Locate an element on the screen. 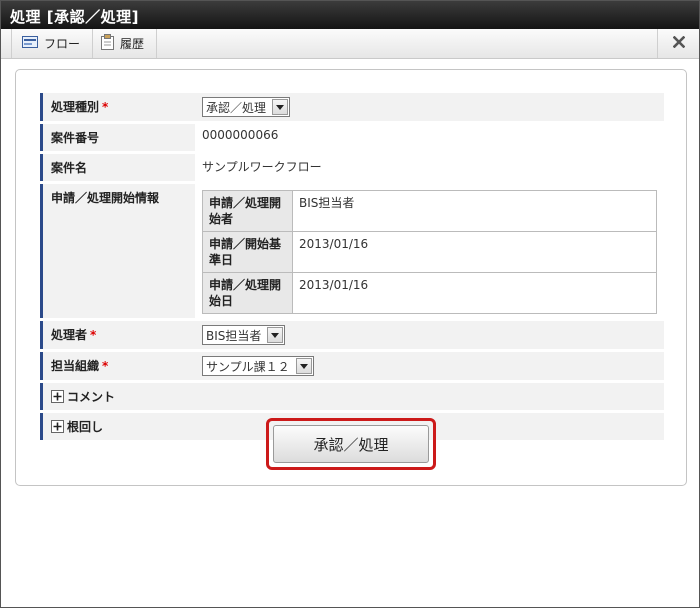 The height and width of the screenshot is (608, 700). approve-process-button: 承認／処理 is located at coordinates (351, 444).